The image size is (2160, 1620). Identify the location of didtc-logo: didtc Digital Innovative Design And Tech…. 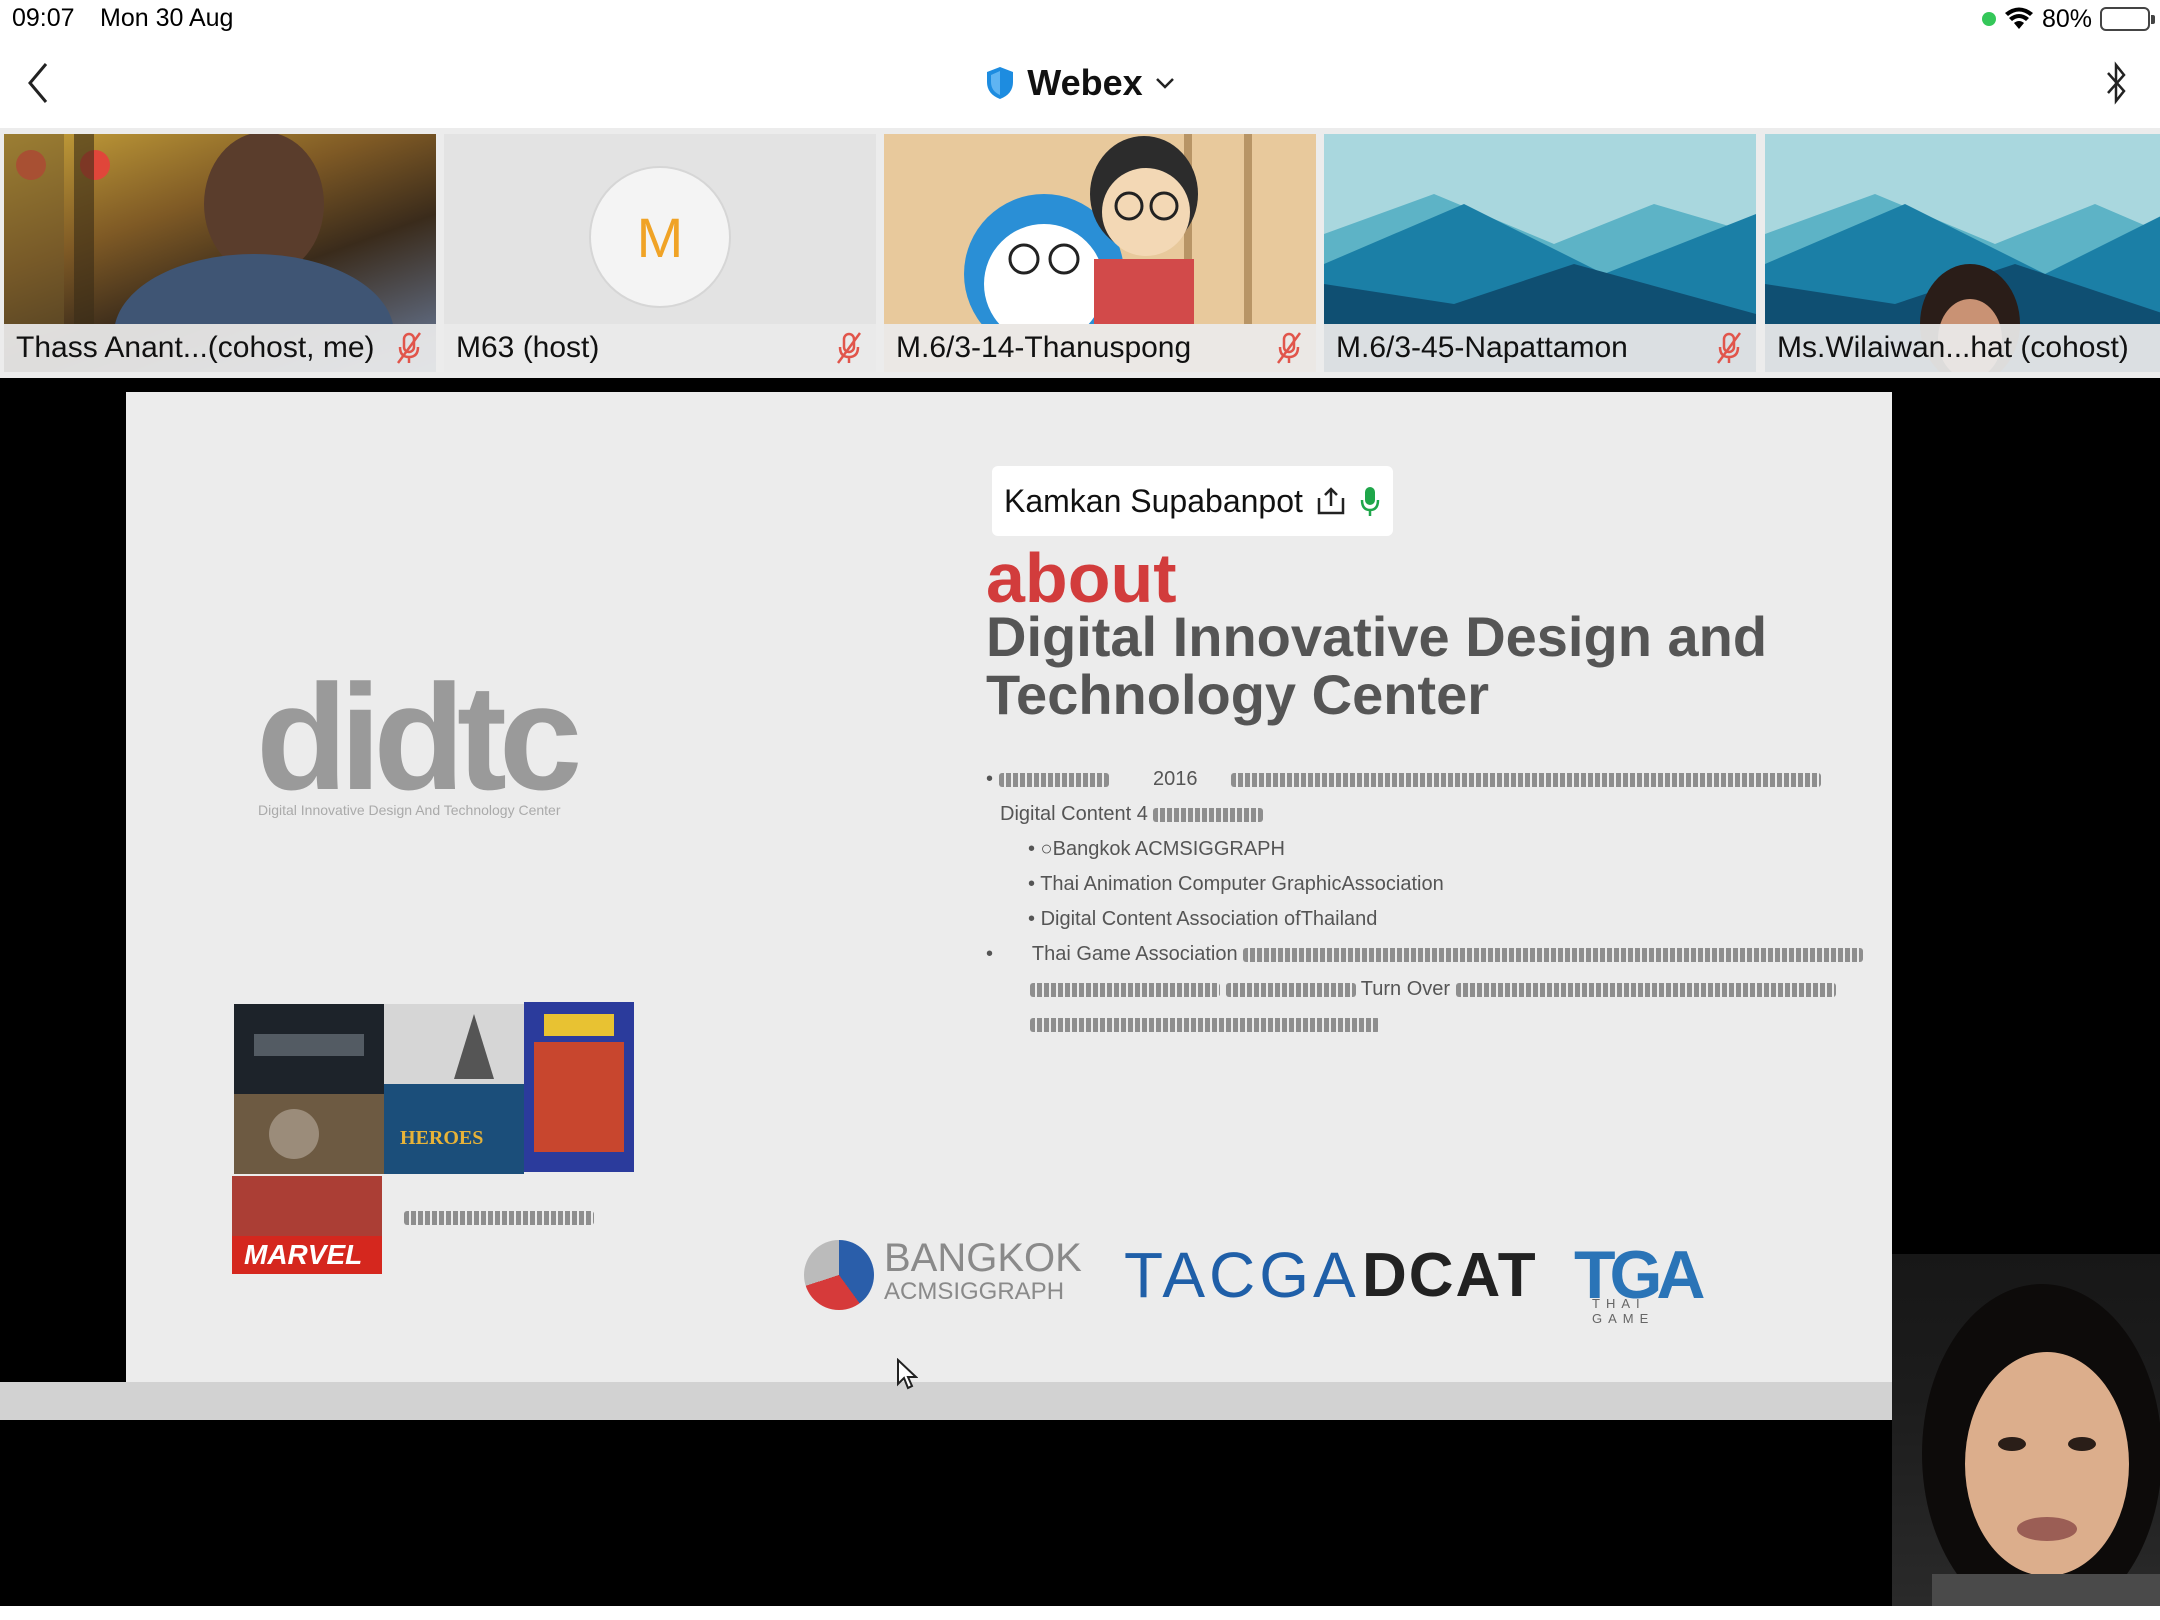
(426, 762).